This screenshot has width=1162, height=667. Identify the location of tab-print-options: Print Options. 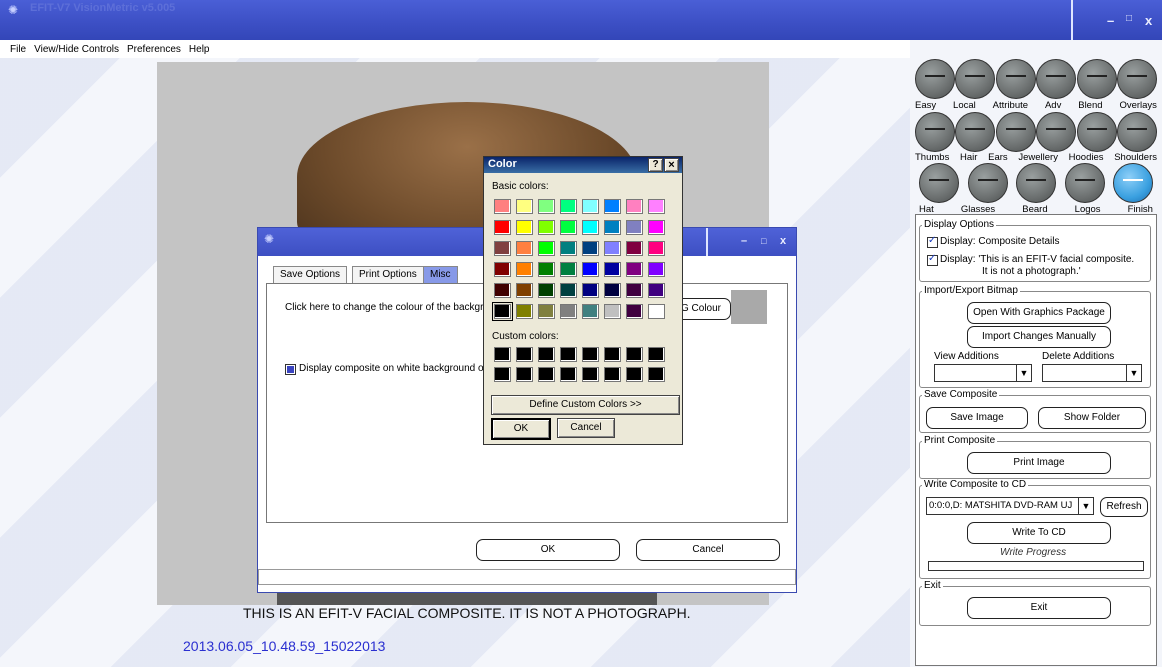
(388, 274).